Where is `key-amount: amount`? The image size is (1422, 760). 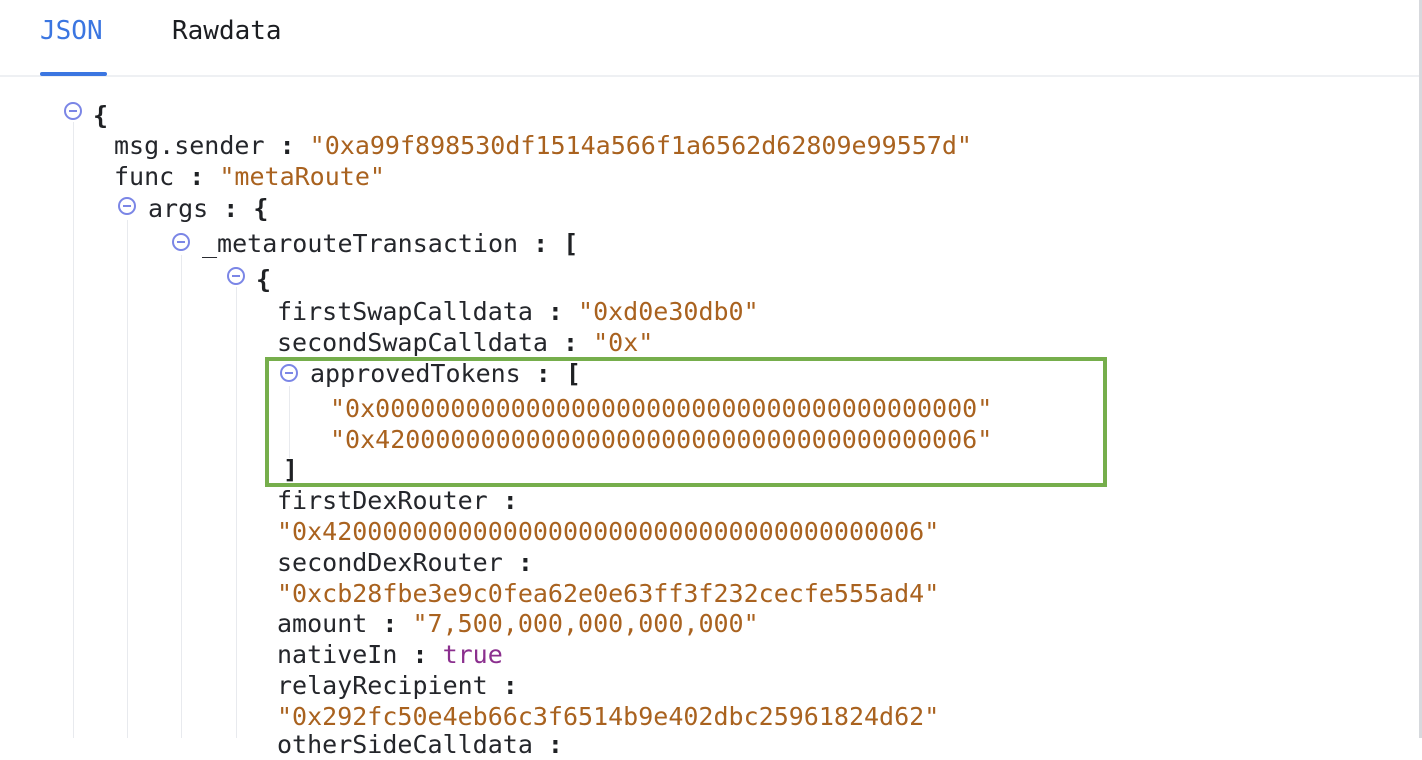
key-amount: amount is located at coordinates (322, 623).